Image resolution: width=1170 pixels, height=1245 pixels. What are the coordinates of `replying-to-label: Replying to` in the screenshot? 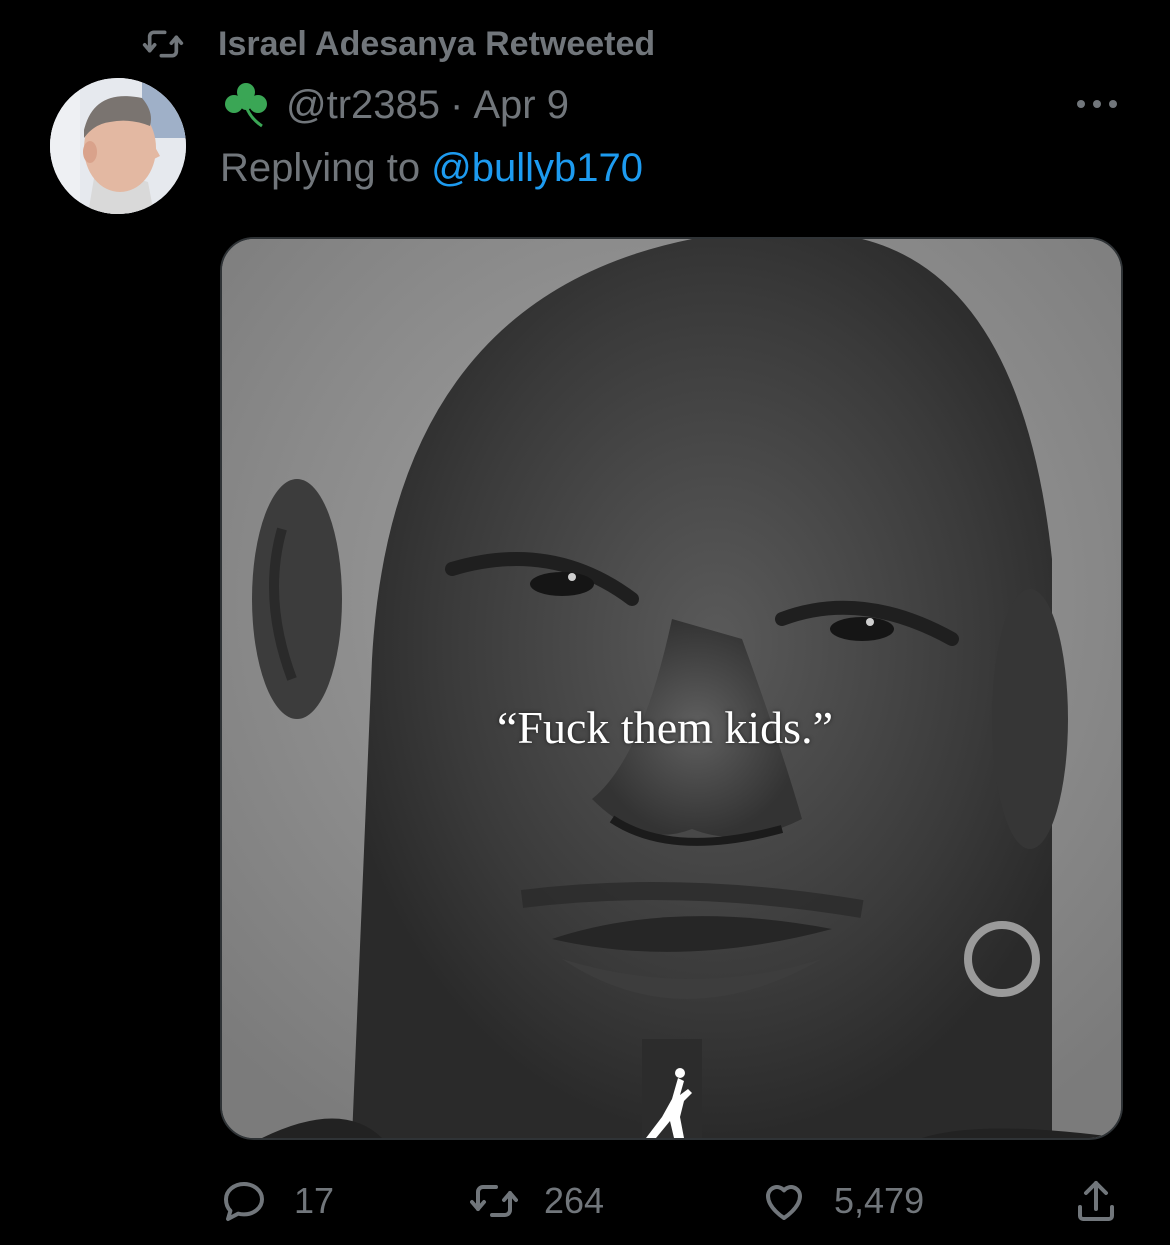 It's located at (320, 167).